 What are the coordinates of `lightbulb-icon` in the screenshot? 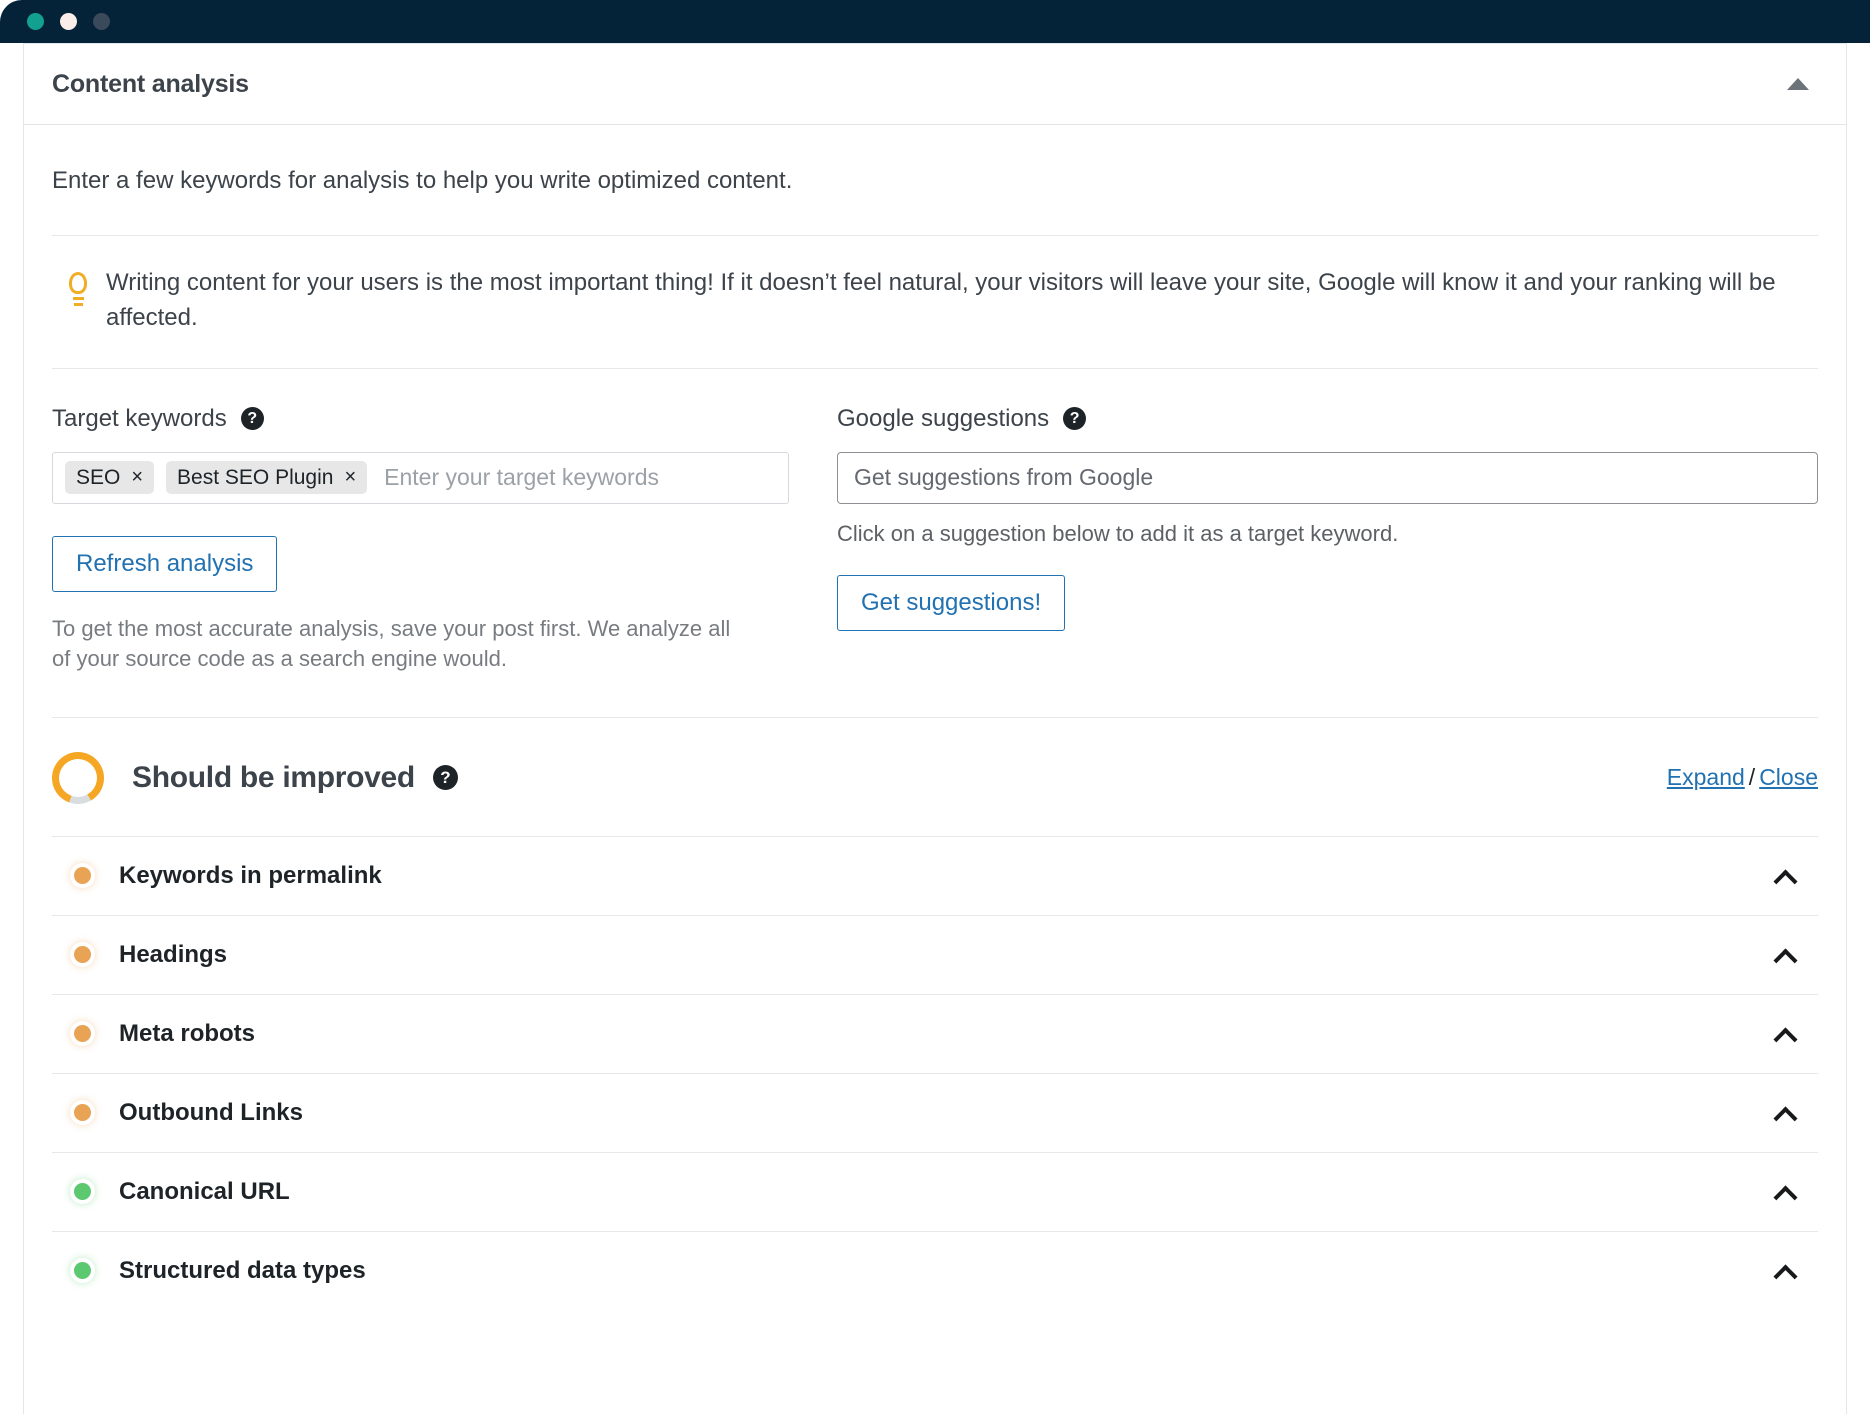 It's located at (79, 286).